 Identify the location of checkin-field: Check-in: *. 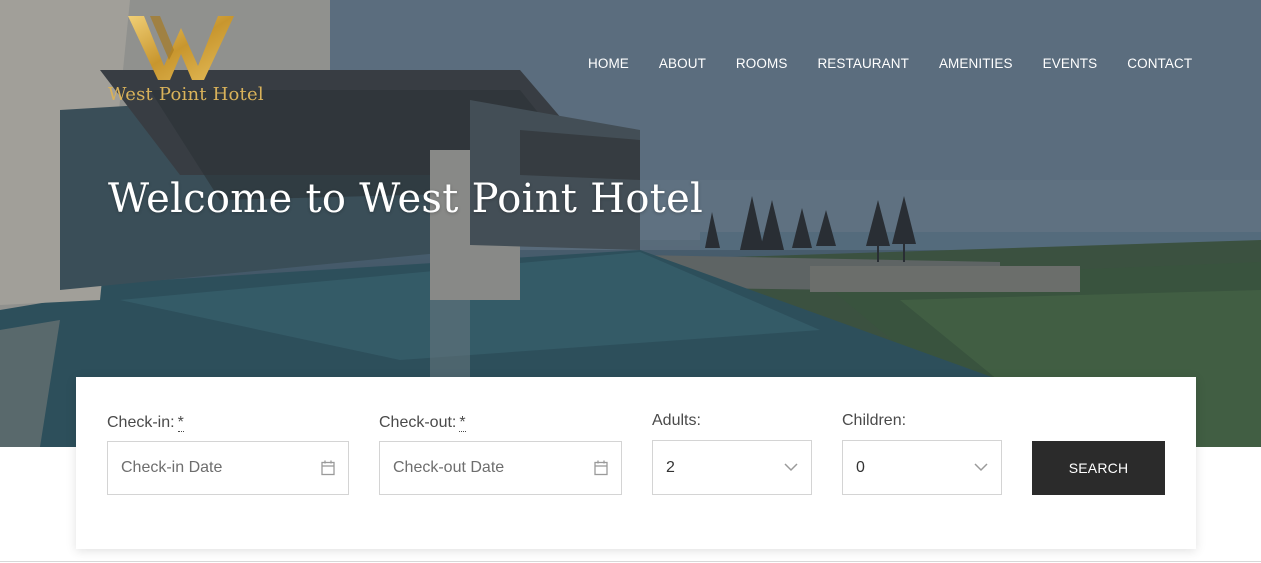
(145, 423).